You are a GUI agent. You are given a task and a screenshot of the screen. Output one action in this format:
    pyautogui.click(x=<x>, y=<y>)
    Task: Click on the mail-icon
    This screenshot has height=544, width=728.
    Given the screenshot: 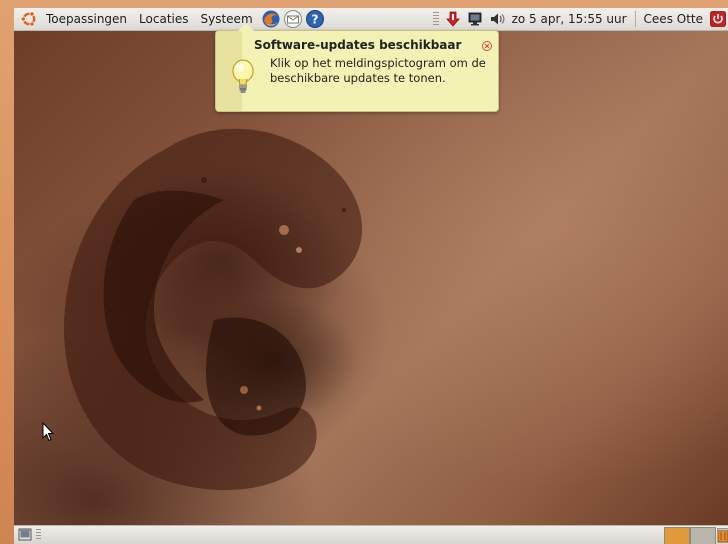 What is the action you would take?
    pyautogui.click(x=293, y=19)
    